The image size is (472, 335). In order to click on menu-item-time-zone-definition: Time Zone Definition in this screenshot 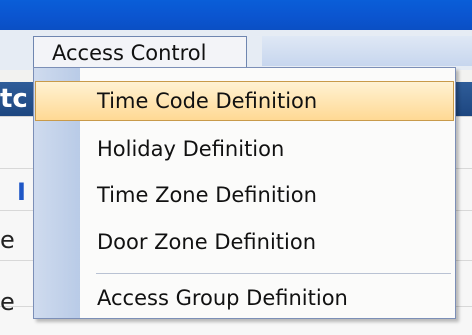, I will do `click(244, 195)`.